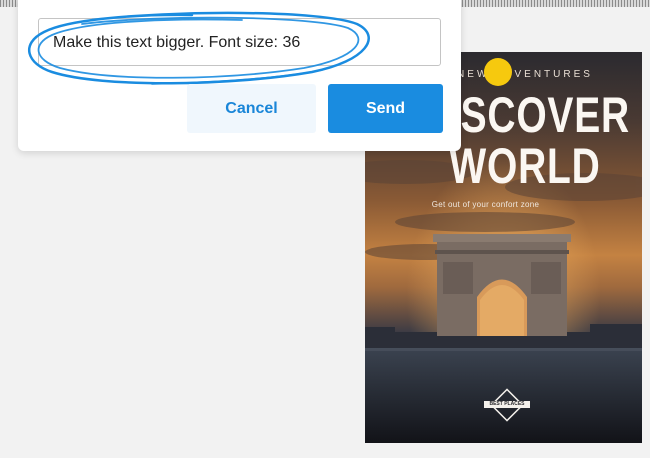  I want to click on poster-tagline: Get out of your confort zone, so click(485, 204).